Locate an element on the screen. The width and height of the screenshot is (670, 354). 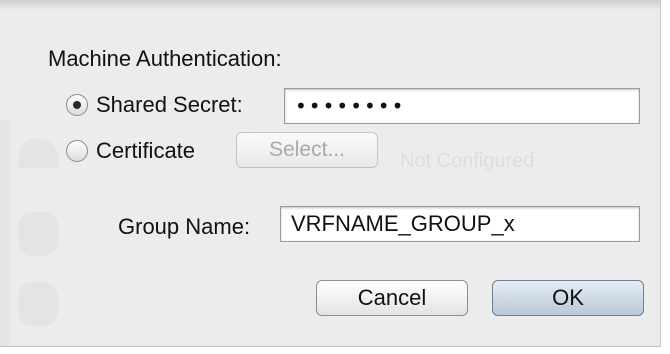
shared-secret-field: •••••••• is located at coordinates (462, 106).